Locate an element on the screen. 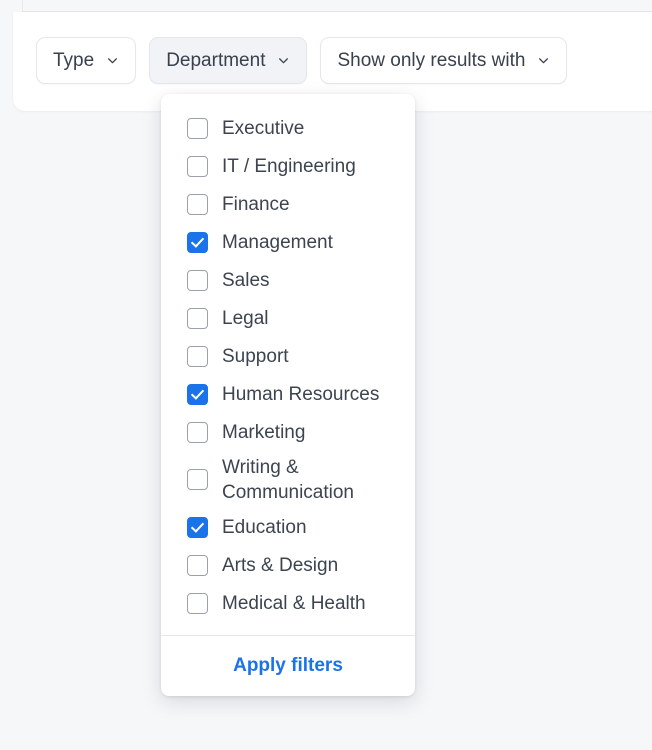 The width and height of the screenshot is (652, 750). department-option-item: Management is located at coordinates (288, 242).